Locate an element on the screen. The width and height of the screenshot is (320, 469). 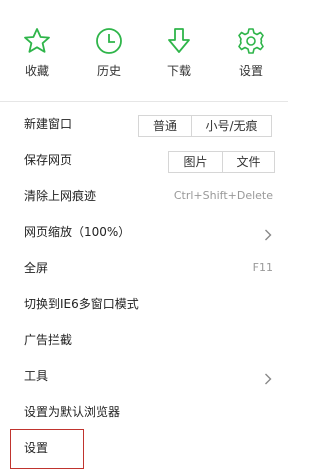
save-page-options: 图片 文件 is located at coordinates (221, 162).